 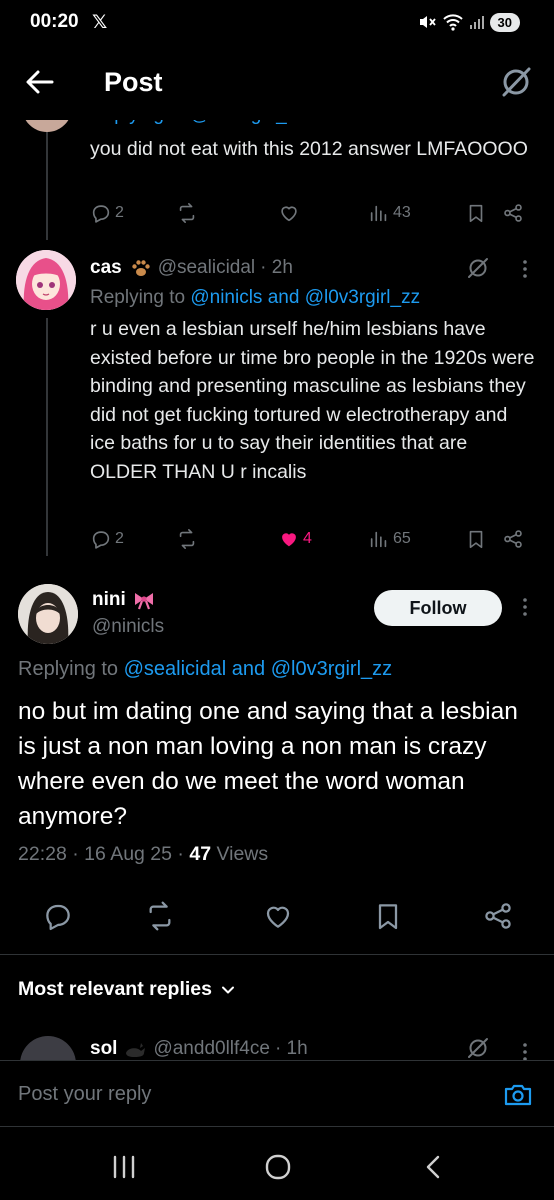 I want to click on replies-sort-dropdown: Most relevant replies, so click(x=127, y=989).